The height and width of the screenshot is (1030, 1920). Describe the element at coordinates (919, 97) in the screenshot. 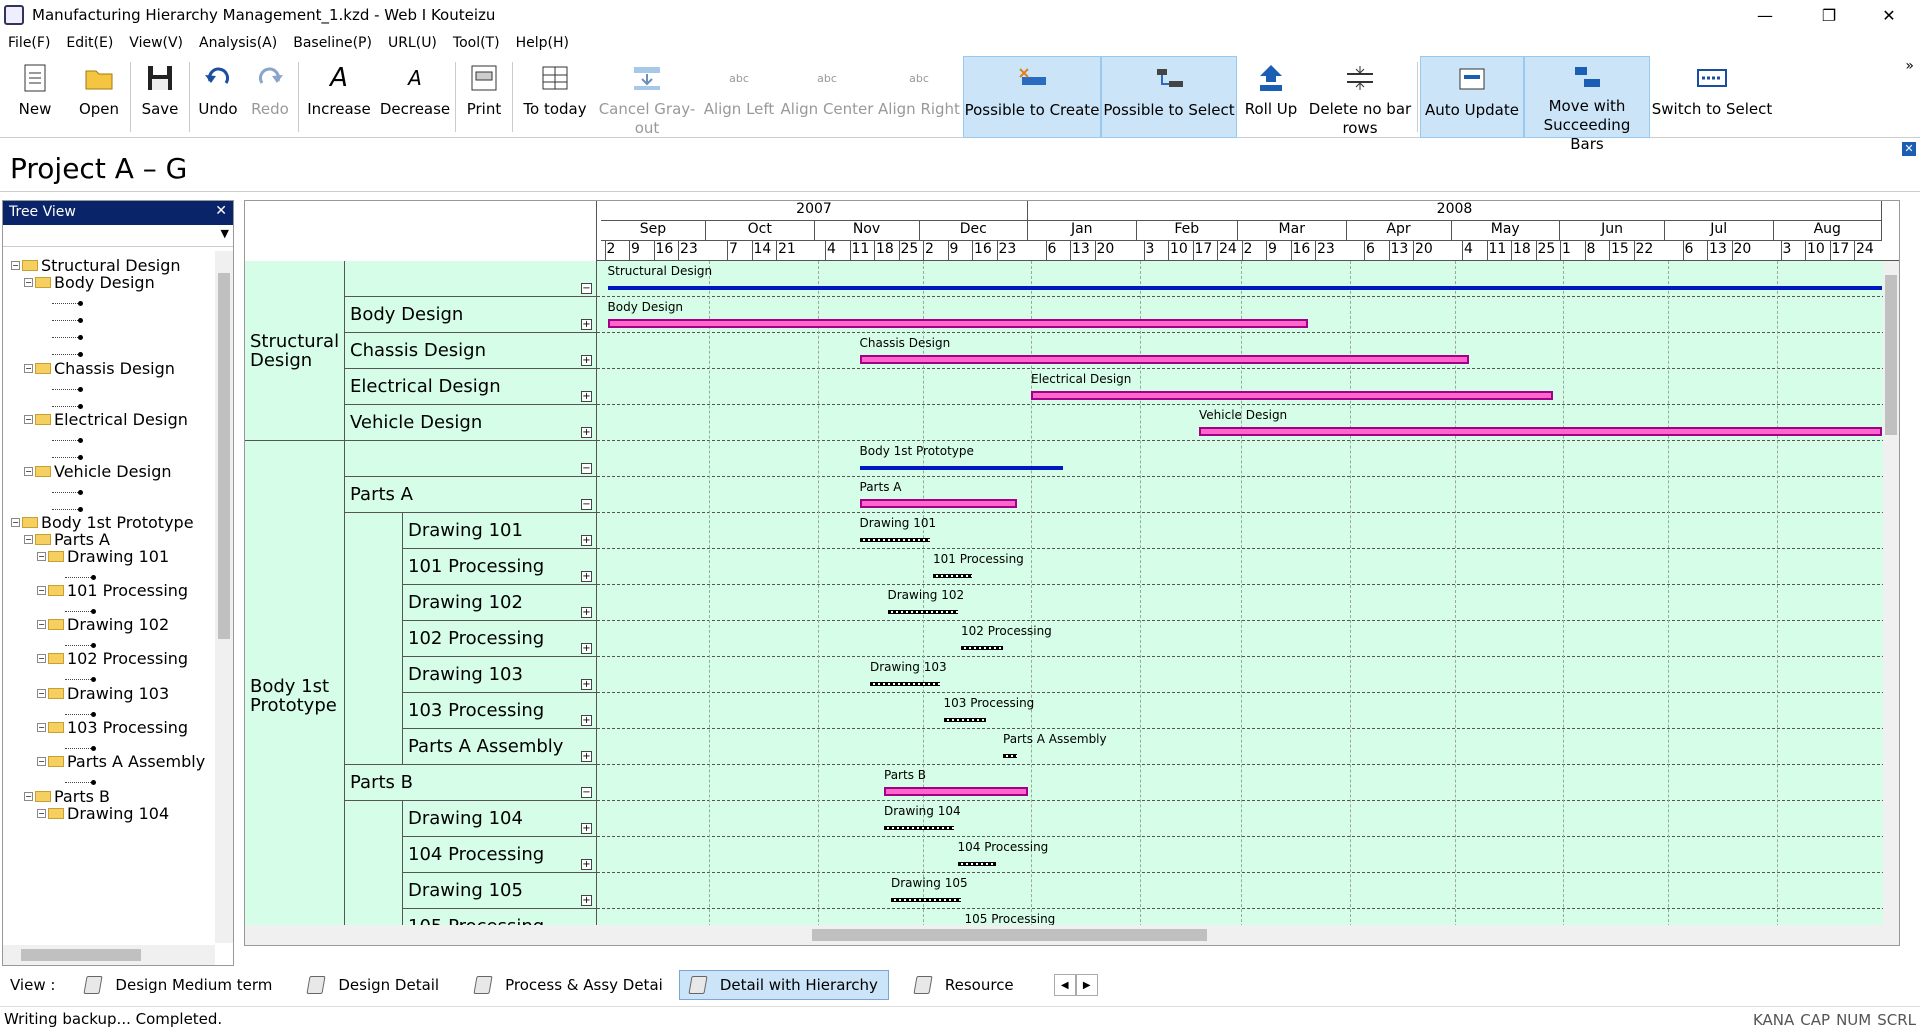

I see `align-right-button: abc Align Right` at that location.